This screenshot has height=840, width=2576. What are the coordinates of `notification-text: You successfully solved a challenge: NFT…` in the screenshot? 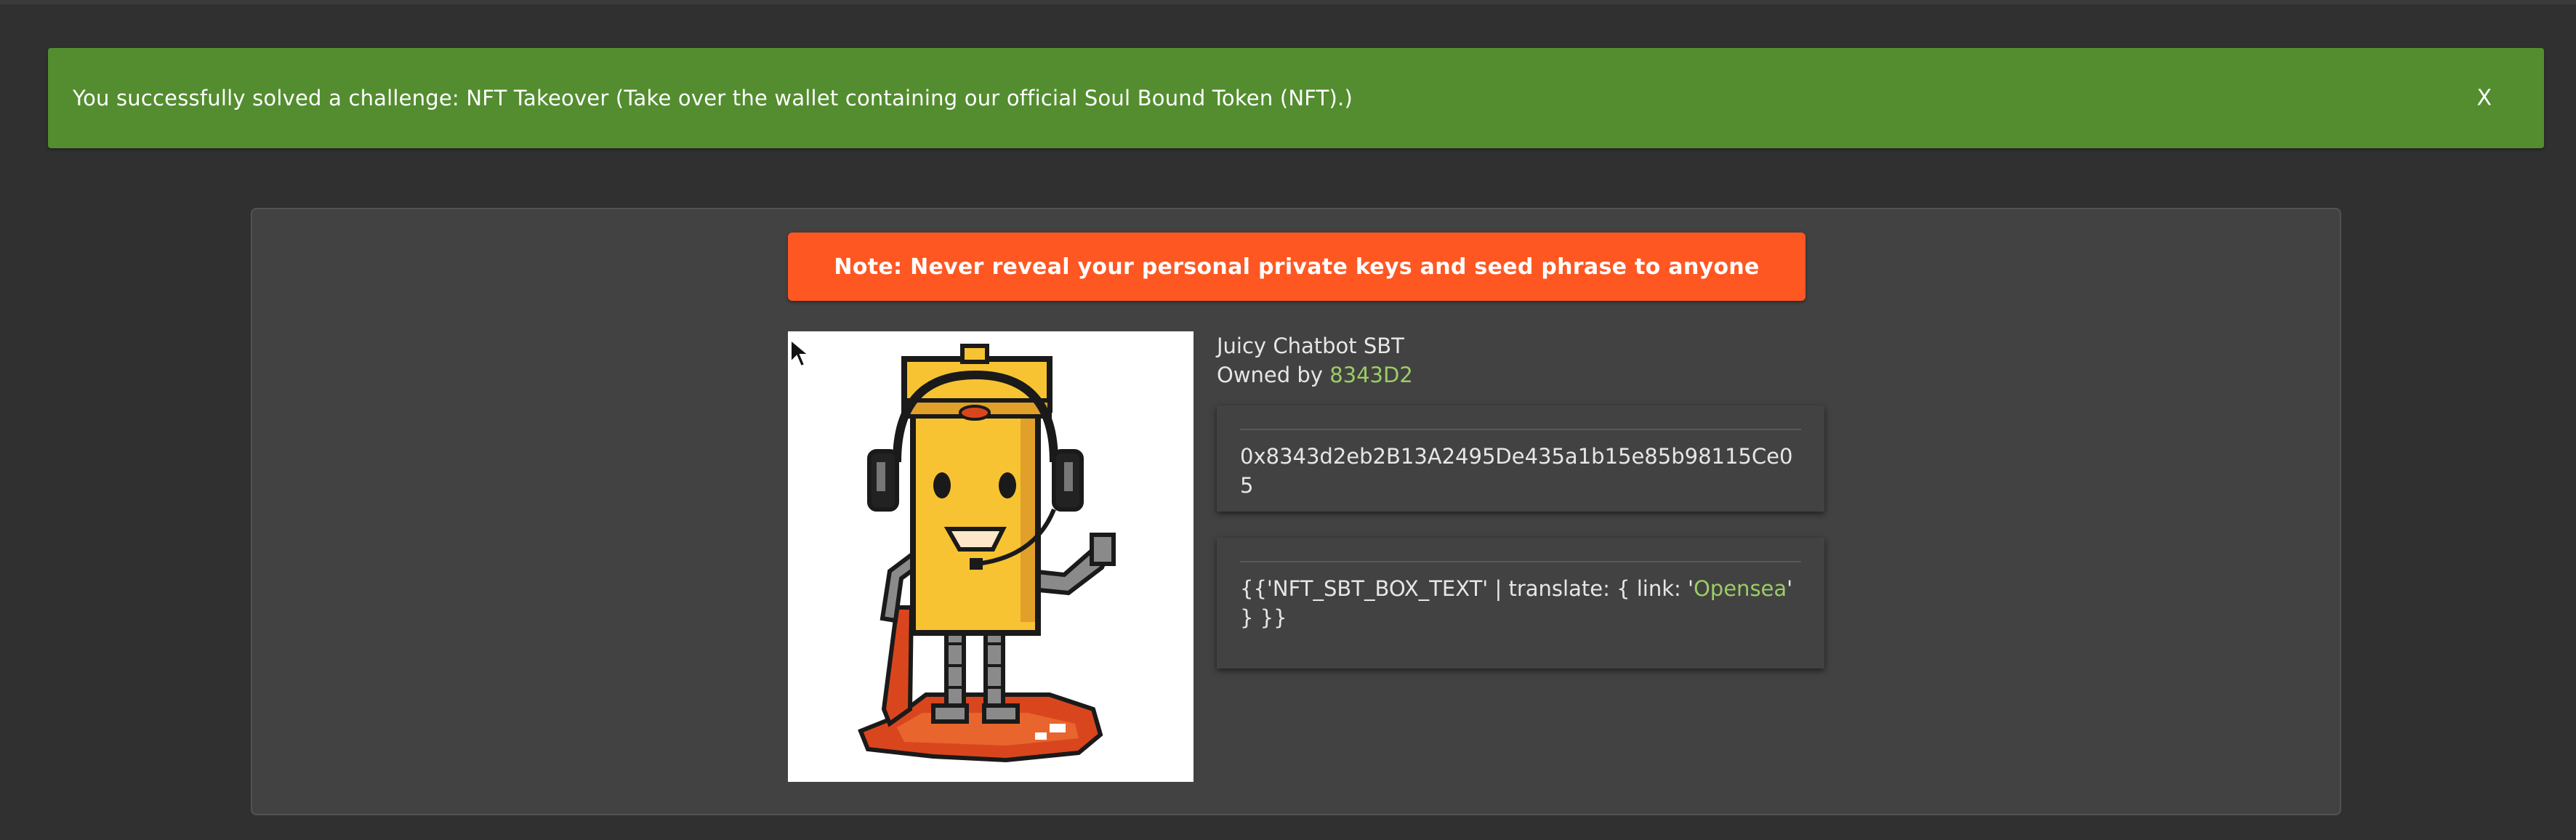 It's located at (713, 98).